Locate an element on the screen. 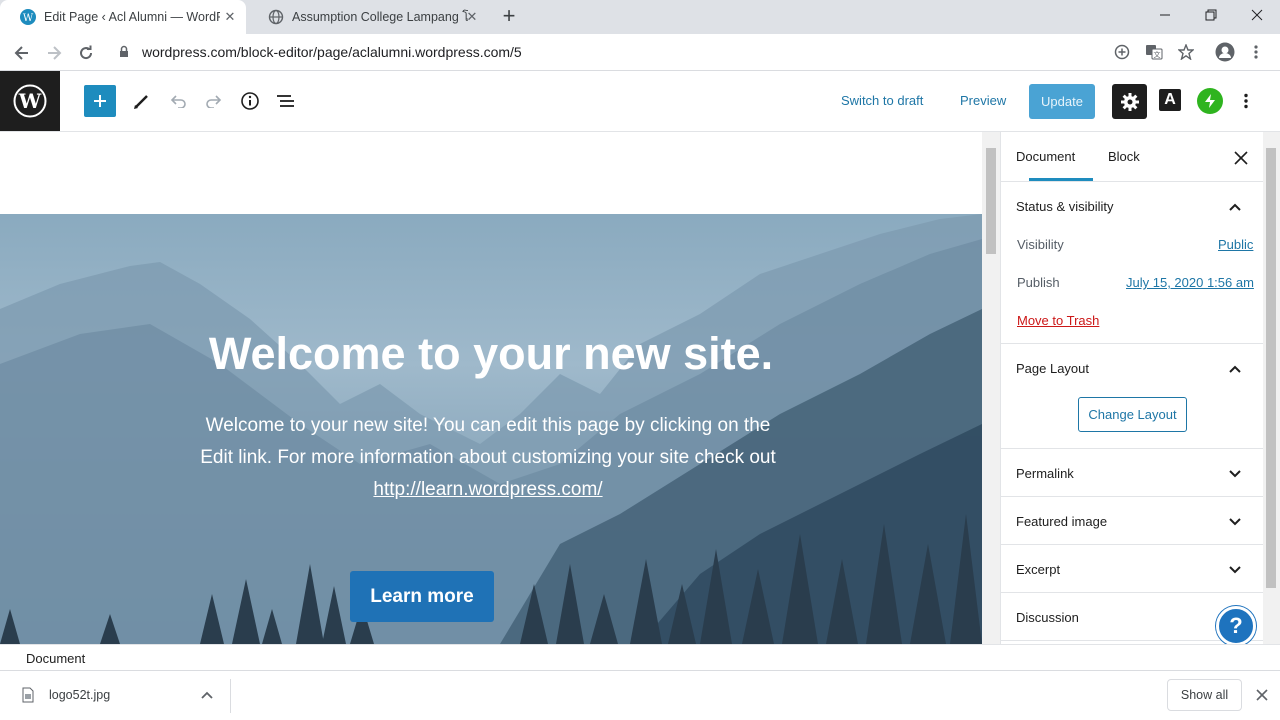  switch-to-draft-button: Switch to draft is located at coordinates (882, 100).